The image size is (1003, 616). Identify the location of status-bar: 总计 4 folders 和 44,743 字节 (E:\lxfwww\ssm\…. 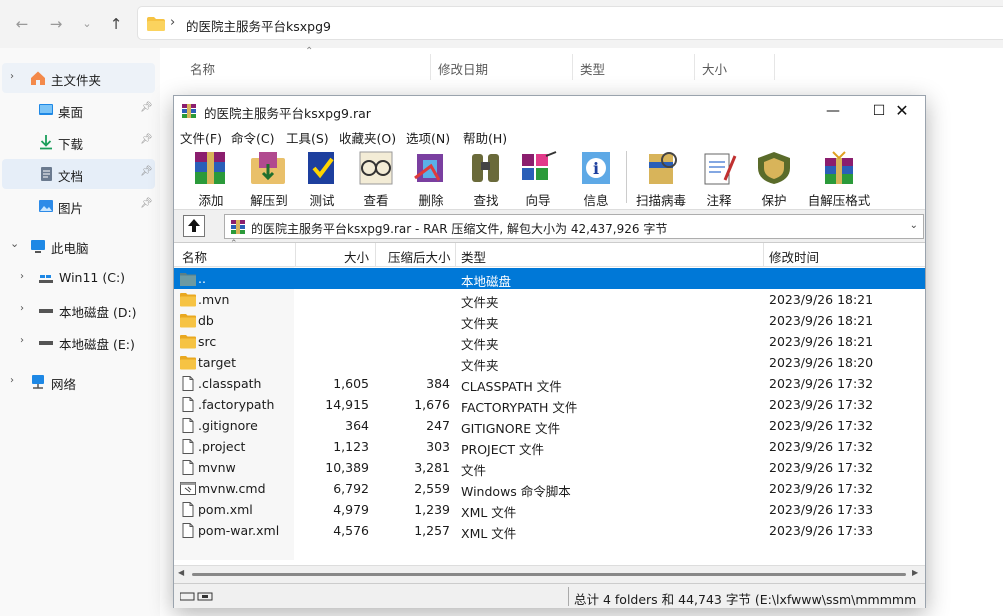
(549, 595).